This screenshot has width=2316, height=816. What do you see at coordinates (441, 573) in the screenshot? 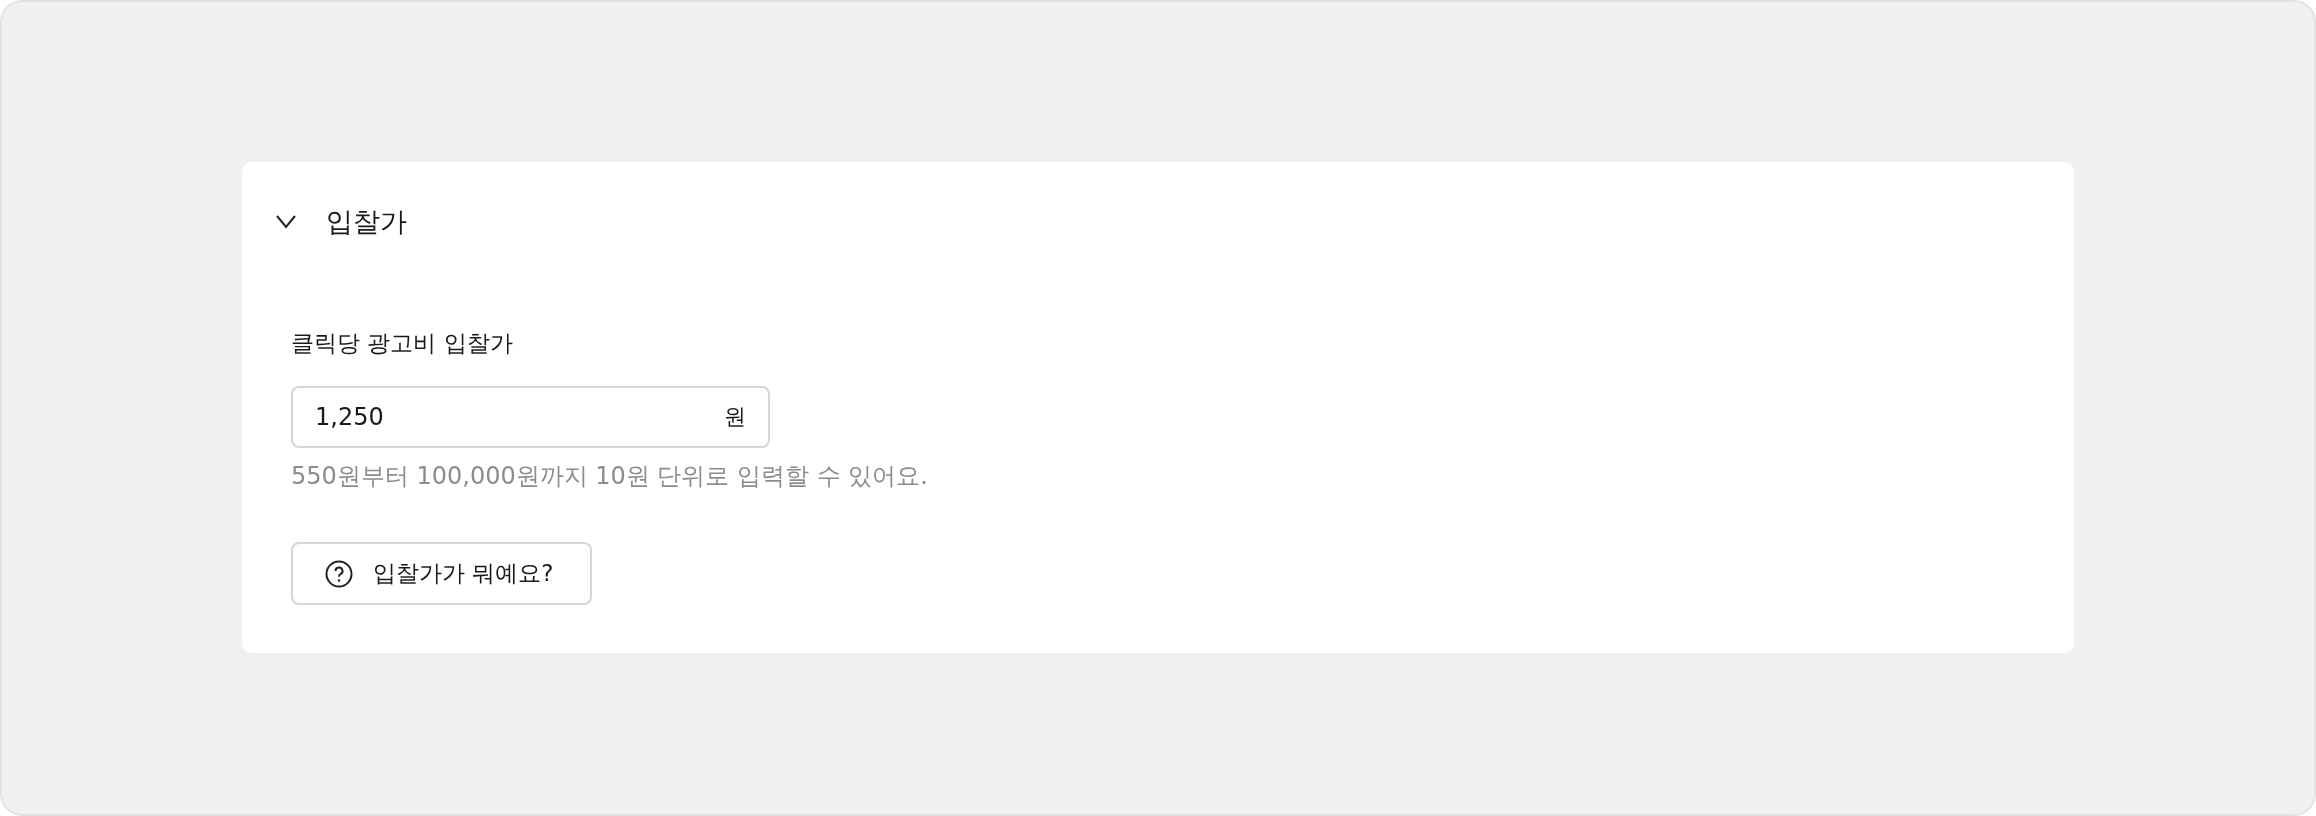
I see `help-button: 입찰가가 뭐예요?` at bounding box center [441, 573].